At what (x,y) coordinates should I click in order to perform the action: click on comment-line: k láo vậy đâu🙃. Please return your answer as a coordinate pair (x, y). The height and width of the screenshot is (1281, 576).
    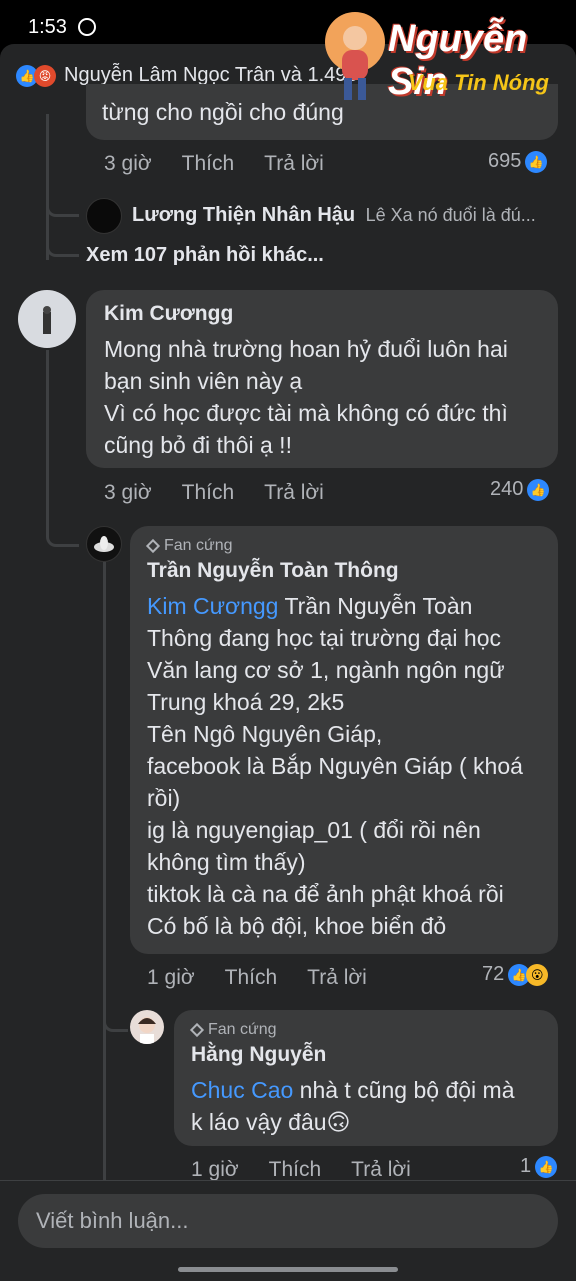
    Looking at the image, I should click on (271, 1122).